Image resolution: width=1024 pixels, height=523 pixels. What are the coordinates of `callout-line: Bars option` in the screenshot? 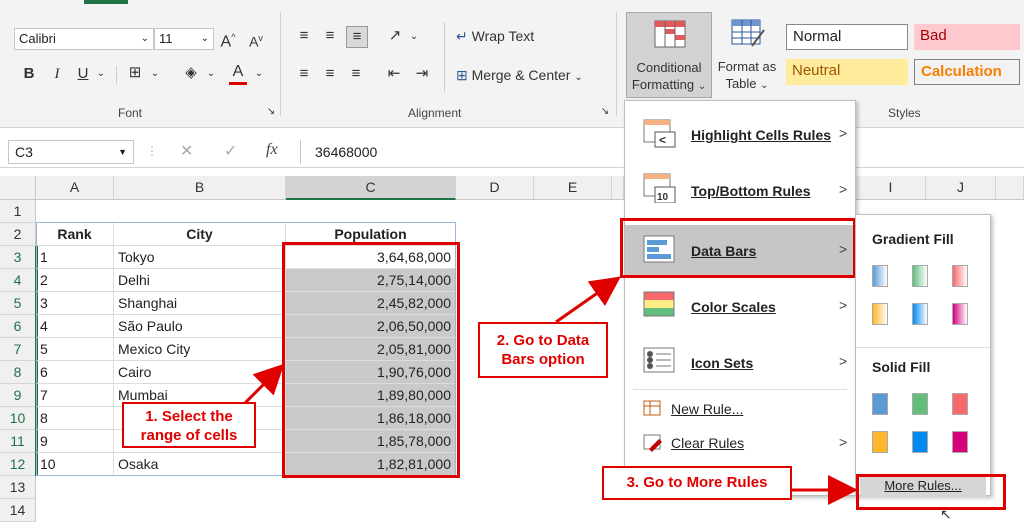 It's located at (543, 359).